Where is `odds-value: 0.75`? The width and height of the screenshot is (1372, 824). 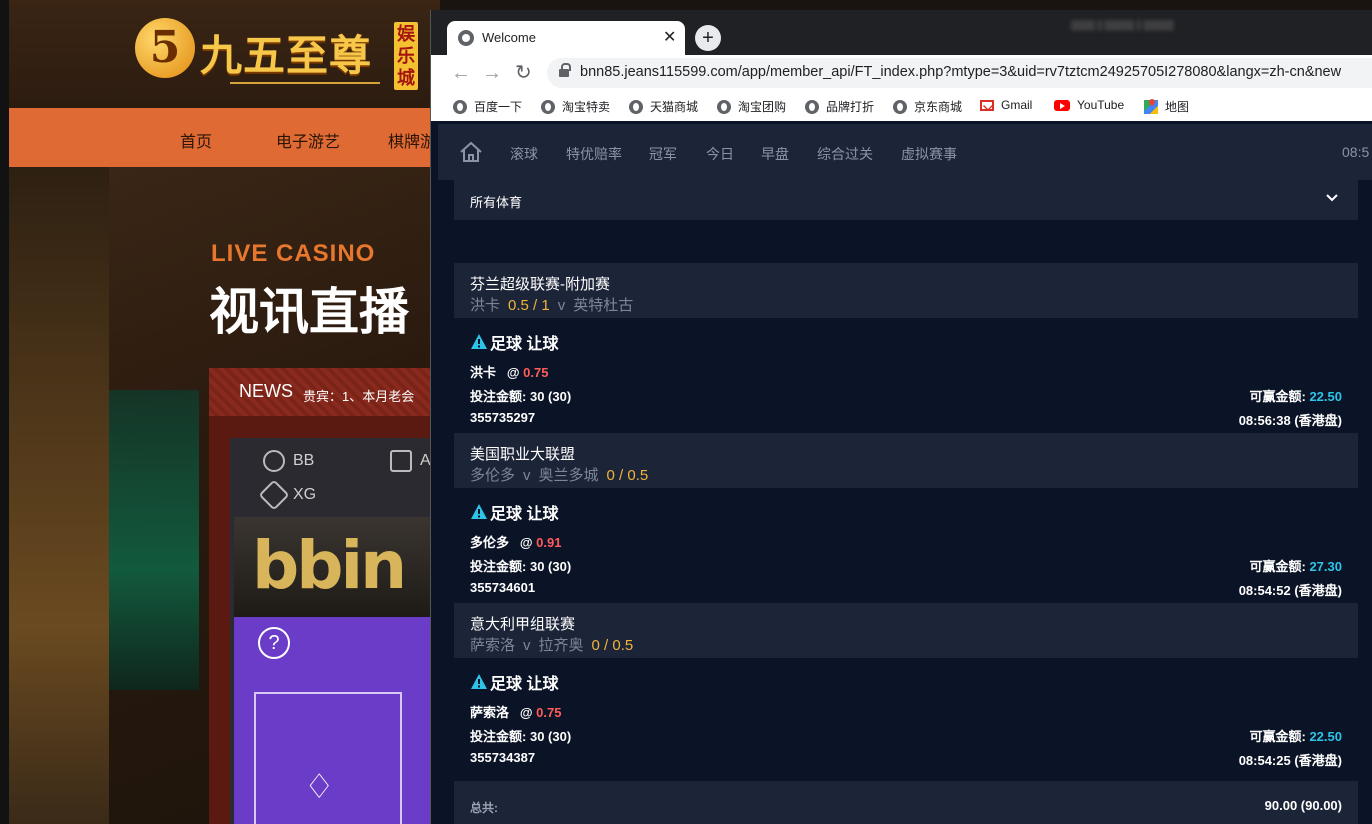
odds-value: 0.75 is located at coordinates (536, 372).